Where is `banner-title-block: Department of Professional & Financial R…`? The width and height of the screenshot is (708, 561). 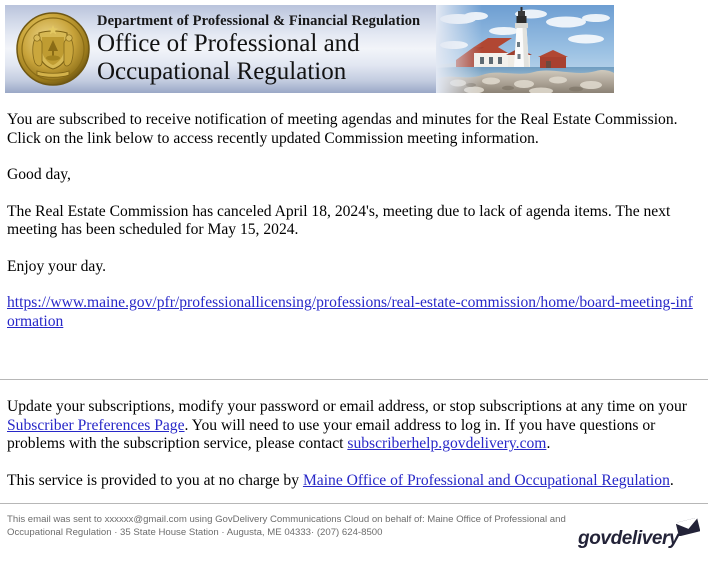 banner-title-block: Department of Professional & Financial R… is located at coordinates (297, 49).